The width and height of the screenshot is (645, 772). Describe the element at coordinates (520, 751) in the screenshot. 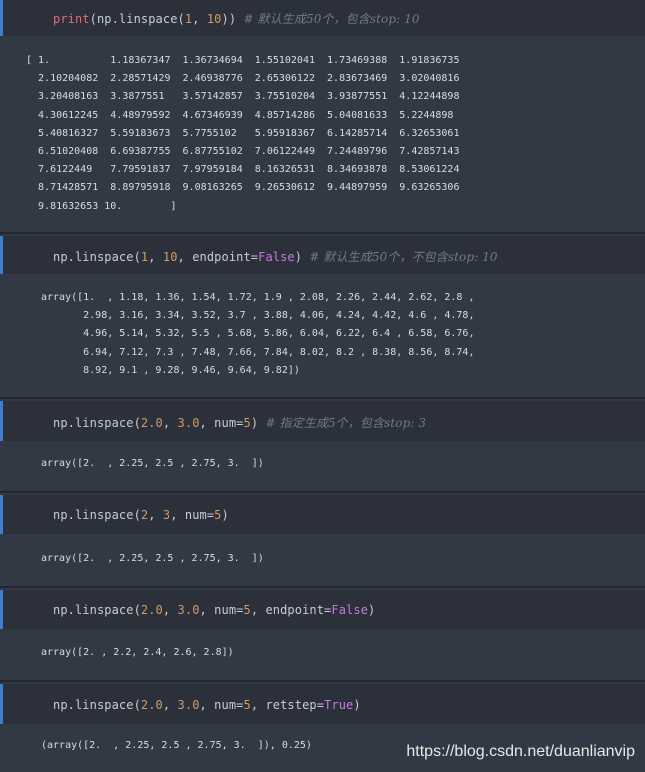

I see `watermark: https://blog.csdn.net/duanlianvip` at that location.